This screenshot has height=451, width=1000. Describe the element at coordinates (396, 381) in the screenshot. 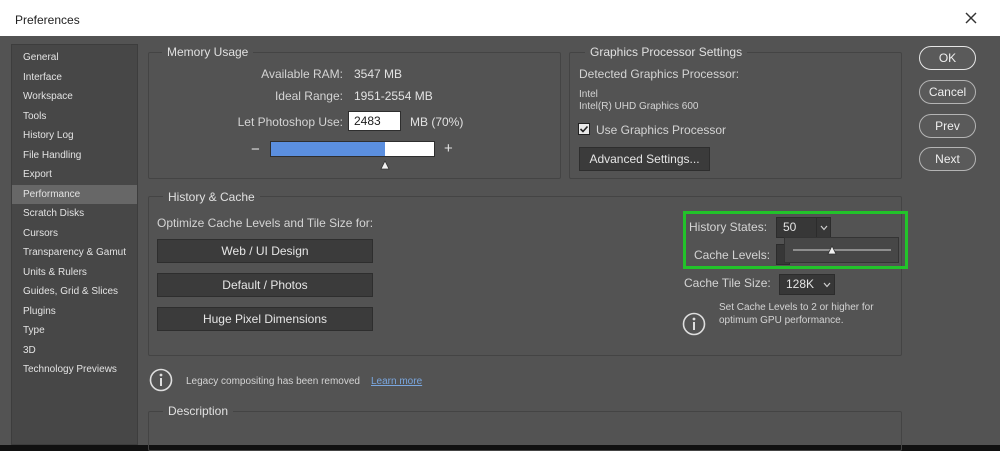

I see `learn-more-link: Learn more` at that location.